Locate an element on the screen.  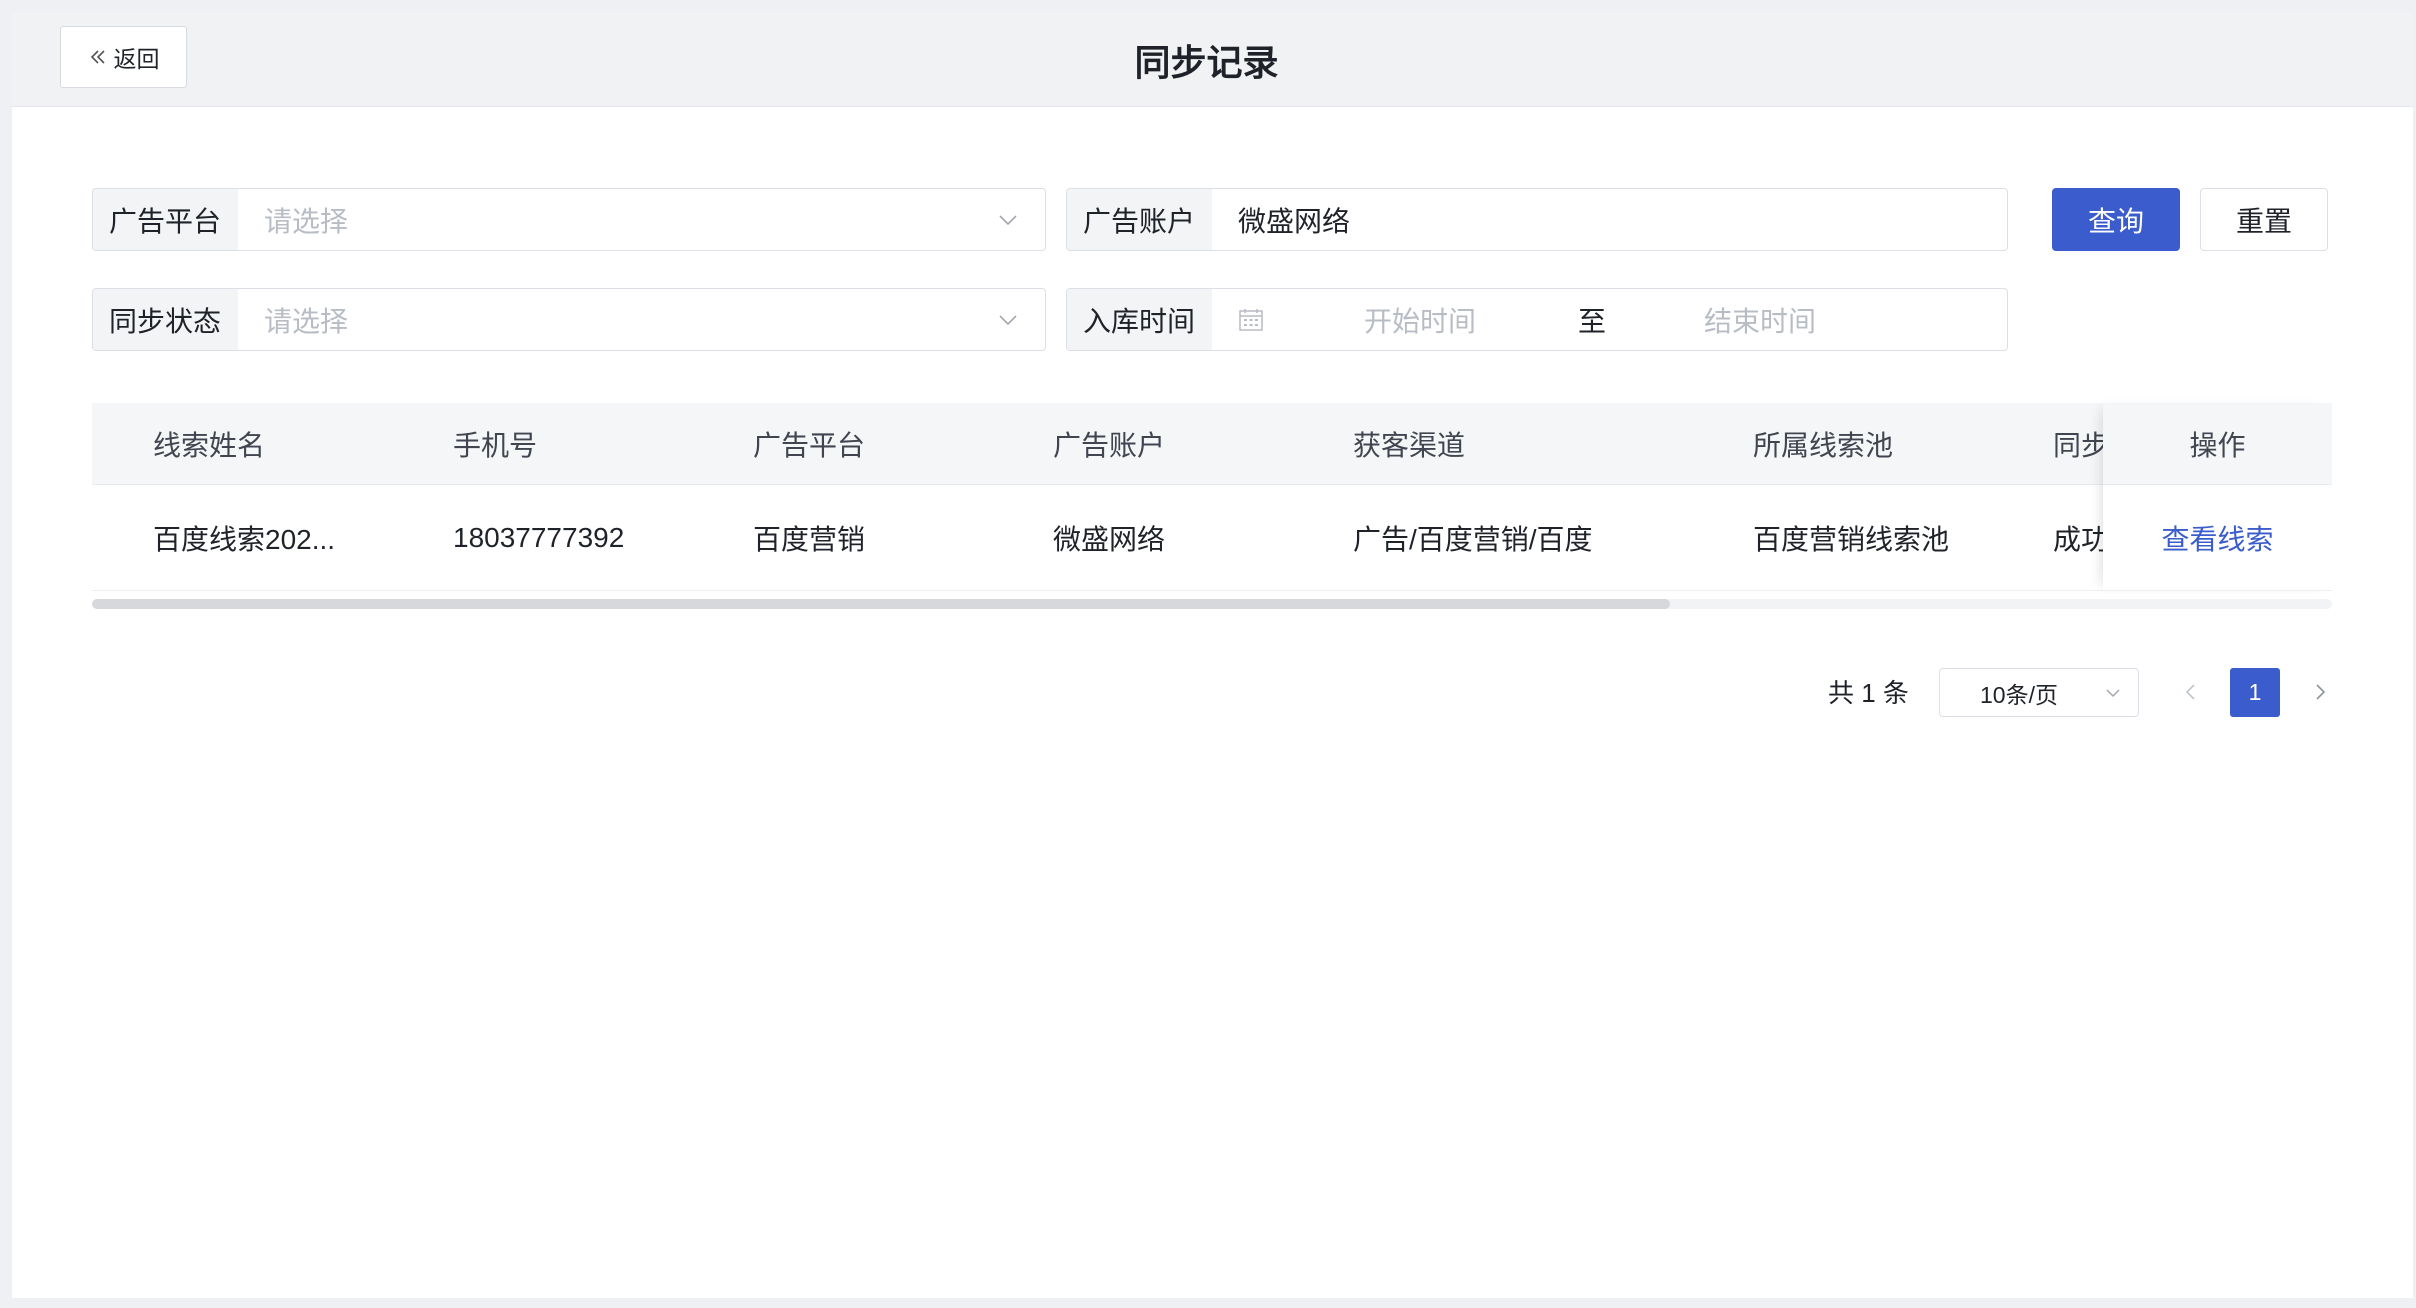
page-header: 返回 同步记录 is located at coordinates (1212, 59).